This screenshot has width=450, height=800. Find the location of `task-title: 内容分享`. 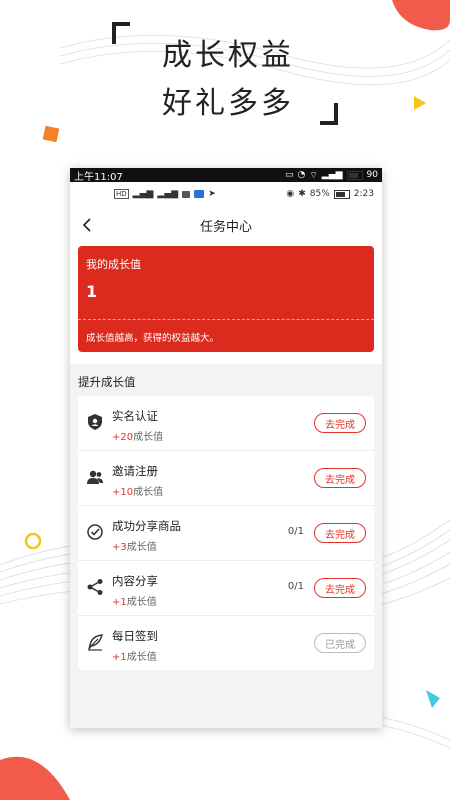

task-title: 内容分享 is located at coordinates (135, 581).